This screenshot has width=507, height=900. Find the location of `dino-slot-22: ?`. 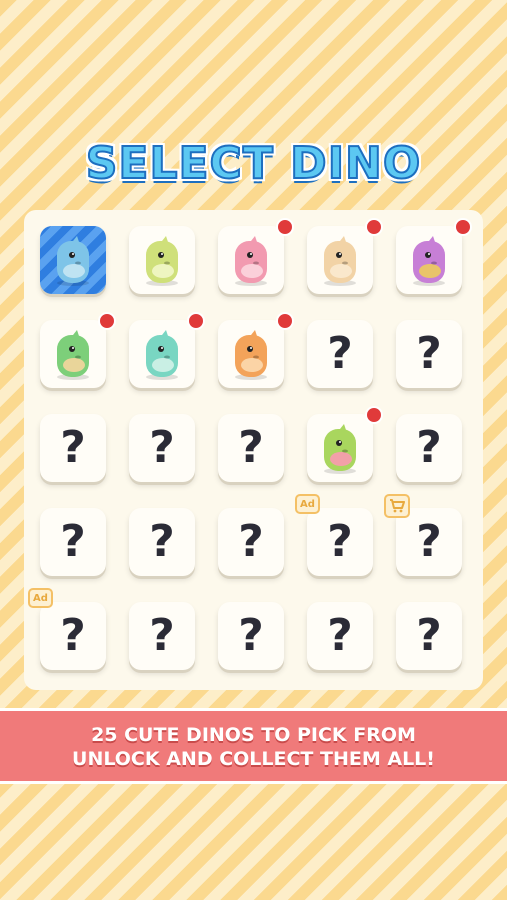

dino-slot-22: ? is located at coordinates (162, 636).